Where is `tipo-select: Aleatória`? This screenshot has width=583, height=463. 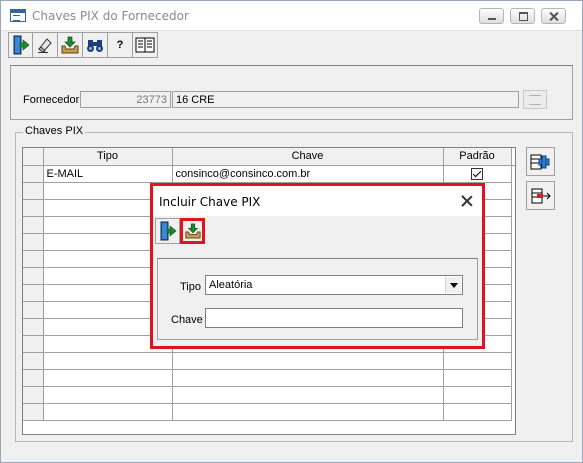
tipo-select: Aleatória is located at coordinates (334, 285).